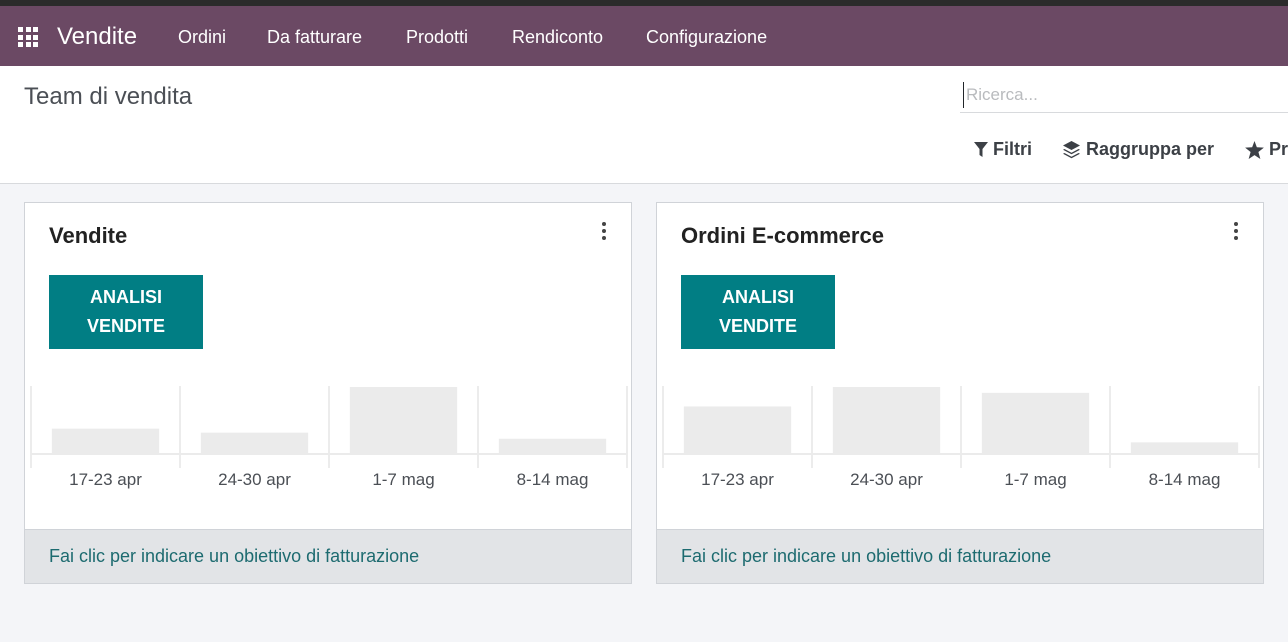 Image resolution: width=1288 pixels, height=642 pixels. Describe the element at coordinates (1266, 149) in the screenshot. I see `favorites-button: Pr` at that location.